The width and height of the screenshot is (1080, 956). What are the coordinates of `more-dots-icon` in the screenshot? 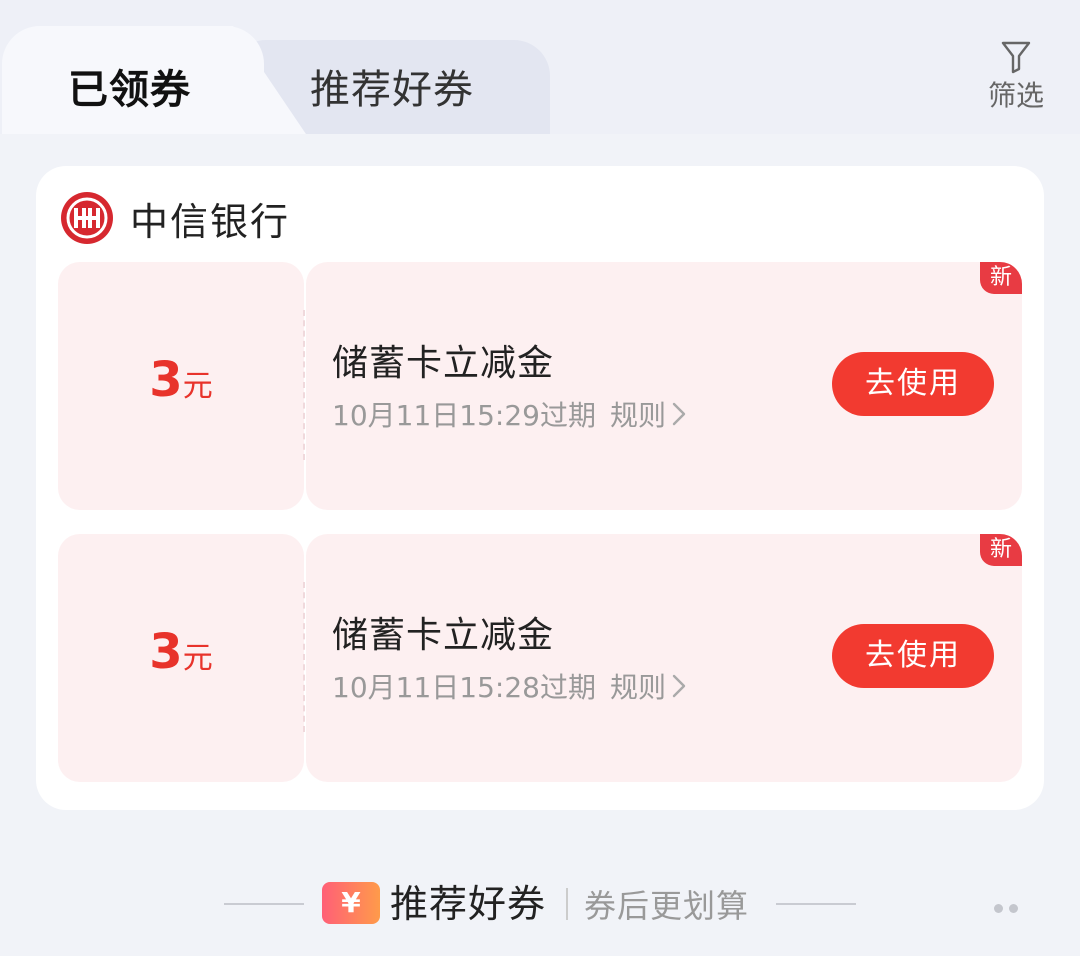 It's located at (1009, 905).